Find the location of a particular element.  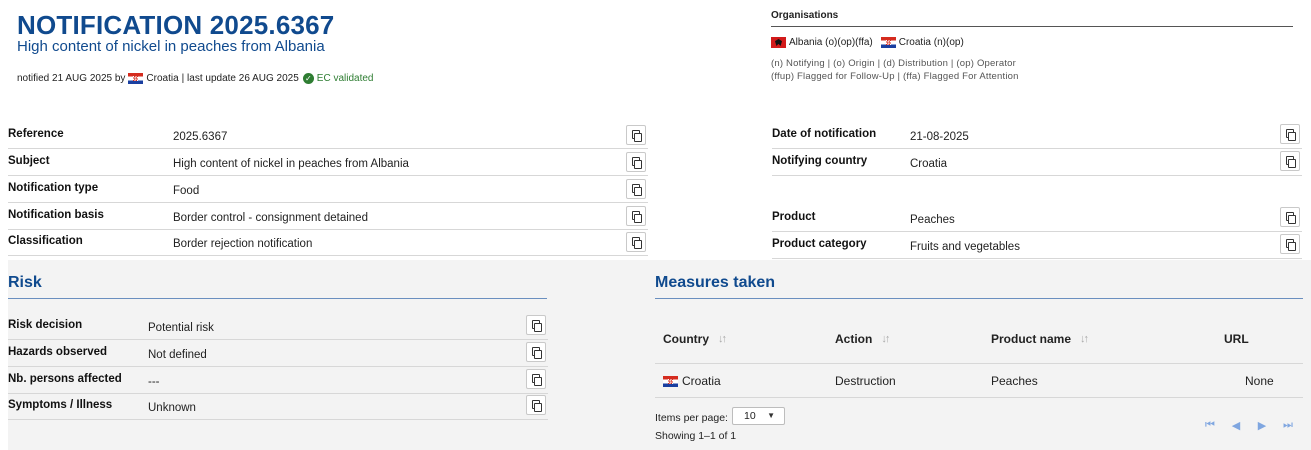

detail-row-product-category: Product category Fruits and vegetables is located at coordinates (1037, 246).